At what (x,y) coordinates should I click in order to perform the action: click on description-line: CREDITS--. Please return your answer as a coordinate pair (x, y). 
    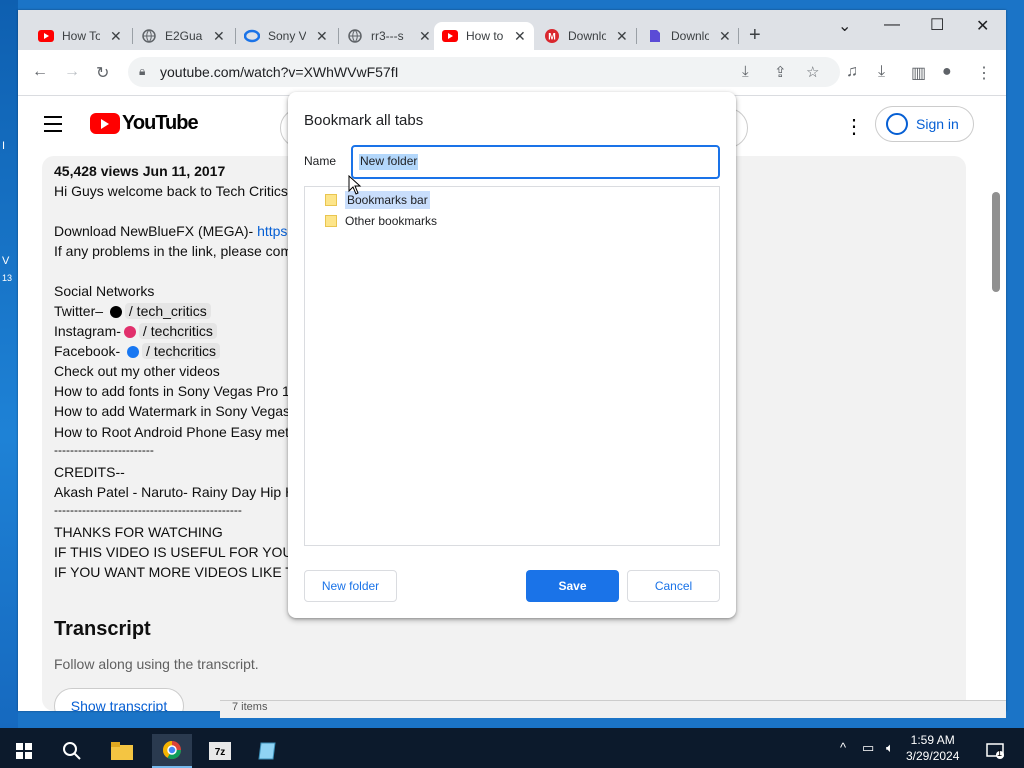
    Looking at the image, I should click on (89, 472).